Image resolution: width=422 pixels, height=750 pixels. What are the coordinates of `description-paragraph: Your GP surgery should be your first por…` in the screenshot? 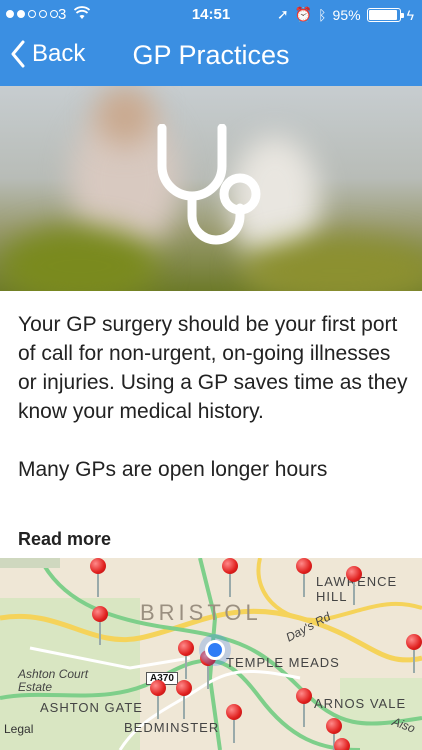 It's located at (213, 368).